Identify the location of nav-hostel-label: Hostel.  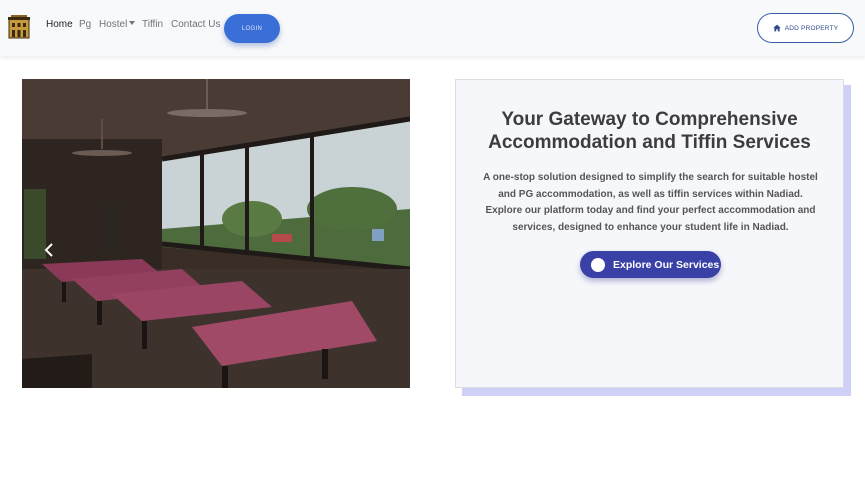
(113, 24).